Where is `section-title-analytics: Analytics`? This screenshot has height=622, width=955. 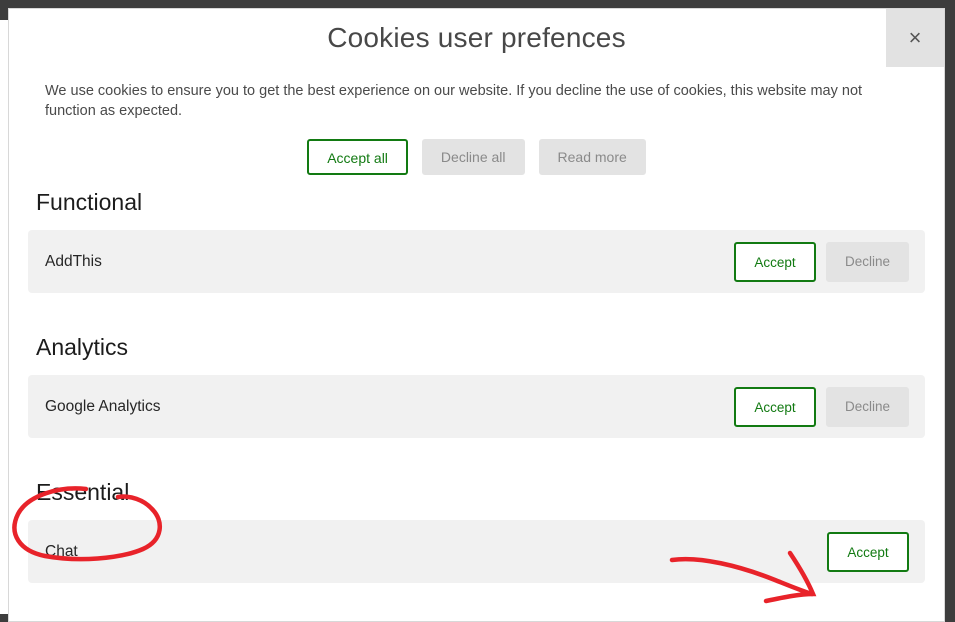 section-title-analytics: Analytics is located at coordinates (476, 347).